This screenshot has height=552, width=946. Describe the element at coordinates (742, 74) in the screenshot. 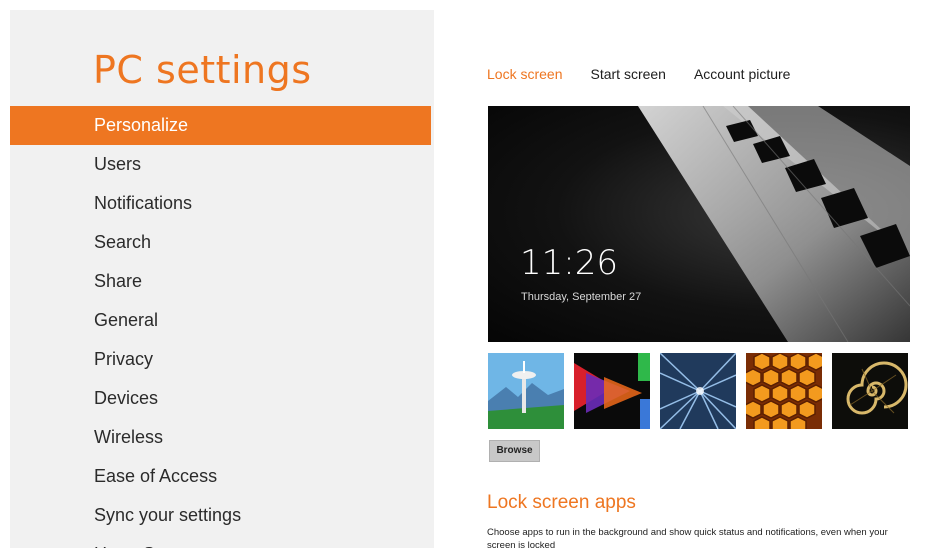

I see `tab-account-picture: Account picture` at that location.